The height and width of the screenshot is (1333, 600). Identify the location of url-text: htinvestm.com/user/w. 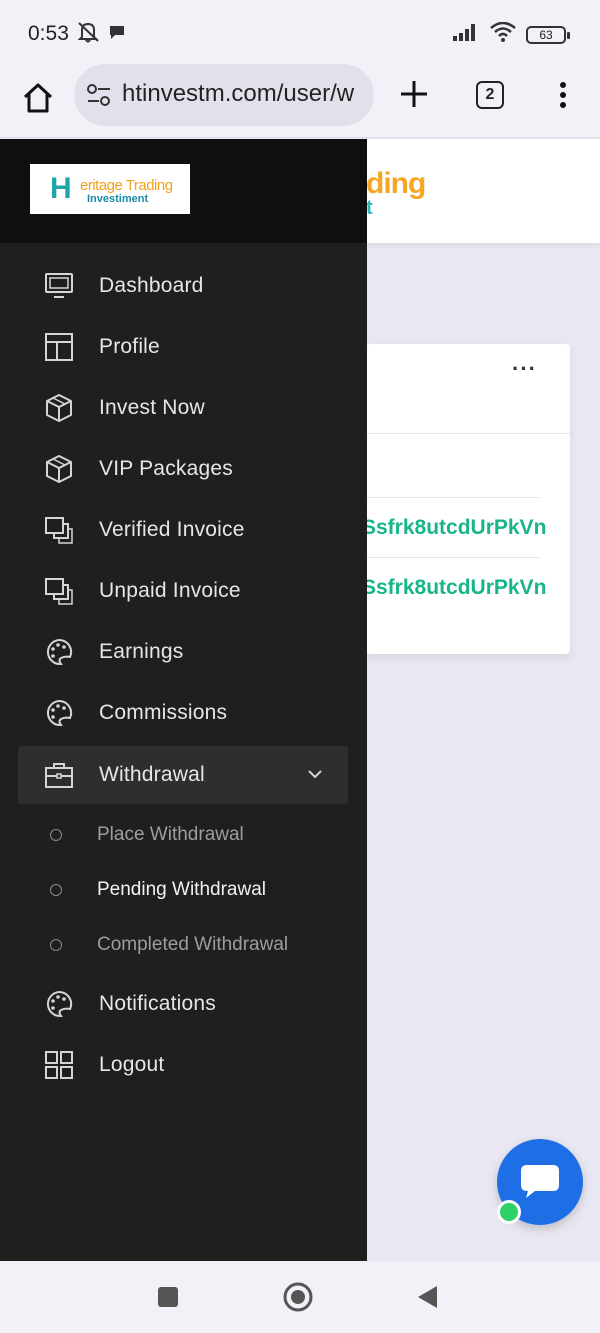
(244, 94).